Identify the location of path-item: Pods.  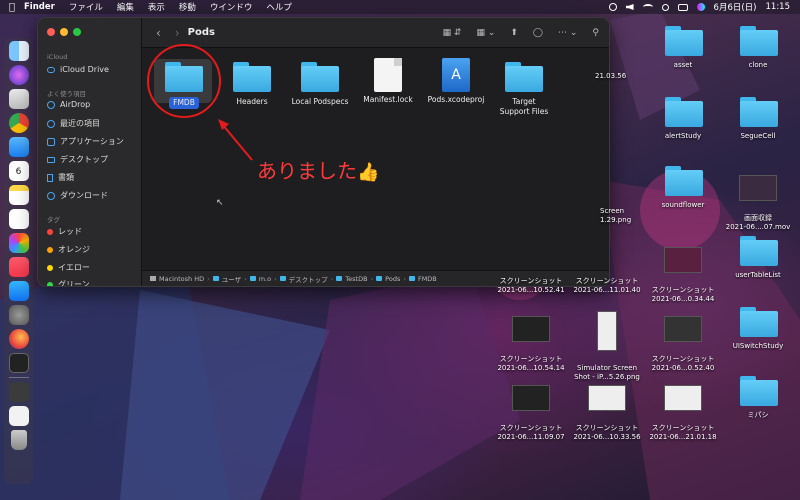
(392, 279).